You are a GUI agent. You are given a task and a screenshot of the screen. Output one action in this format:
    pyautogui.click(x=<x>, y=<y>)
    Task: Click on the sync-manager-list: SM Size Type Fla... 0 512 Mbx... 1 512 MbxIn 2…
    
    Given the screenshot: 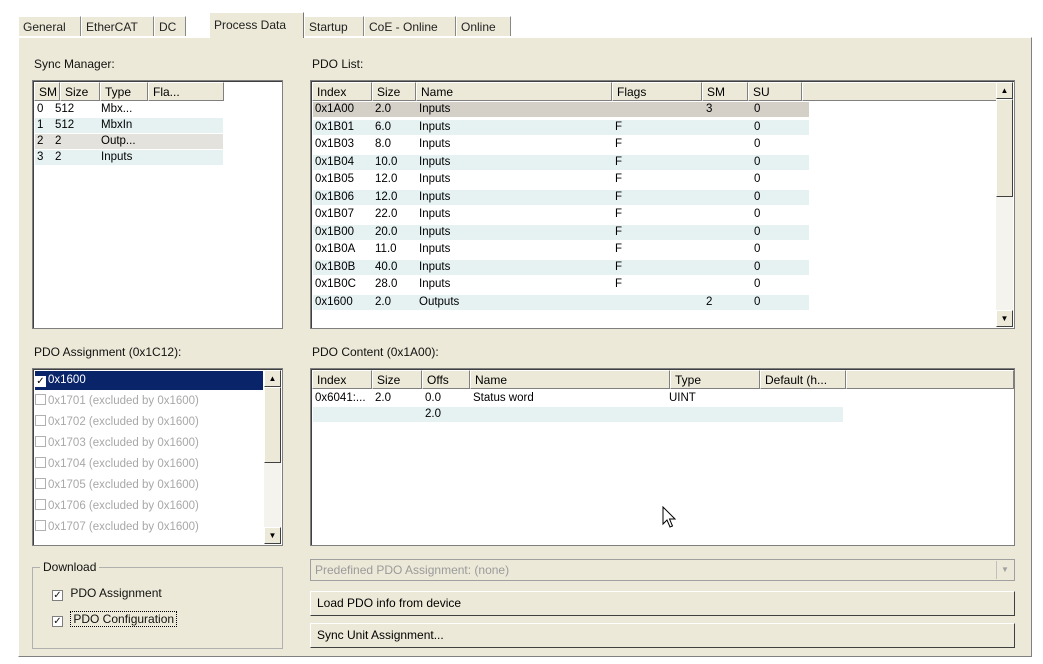 What is the action you would take?
    pyautogui.click(x=157, y=204)
    